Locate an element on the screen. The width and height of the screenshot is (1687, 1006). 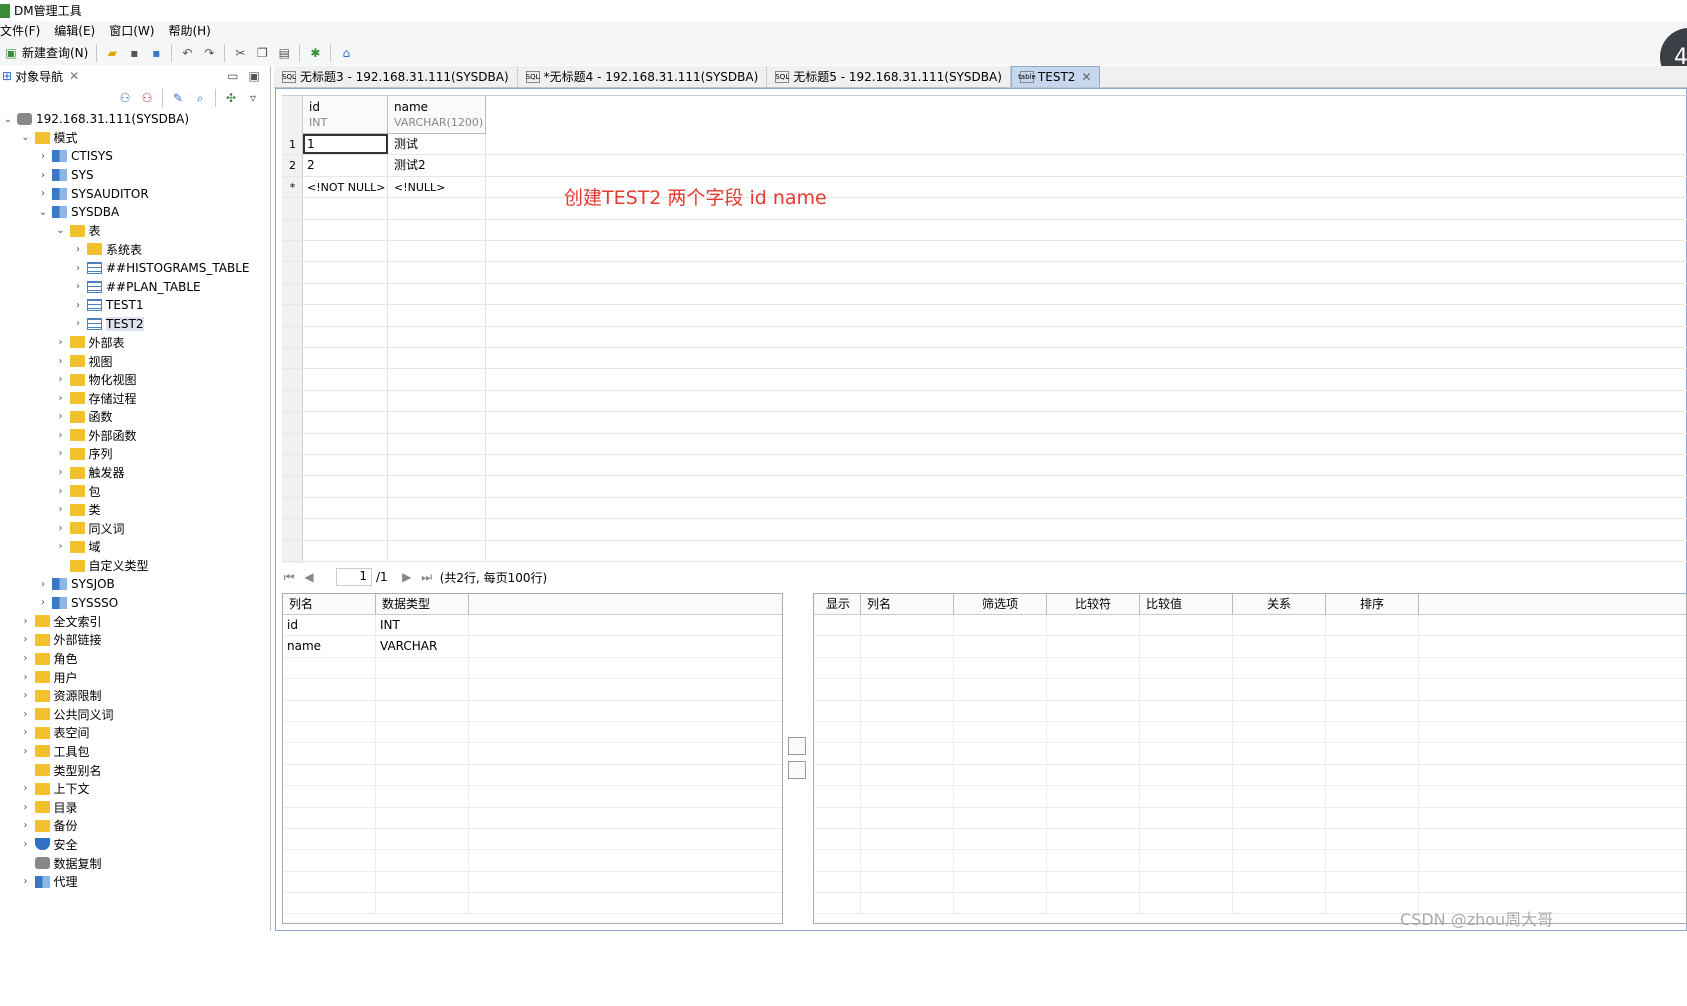
table-row: 1 1 测试 is located at coordinates (984, 145).